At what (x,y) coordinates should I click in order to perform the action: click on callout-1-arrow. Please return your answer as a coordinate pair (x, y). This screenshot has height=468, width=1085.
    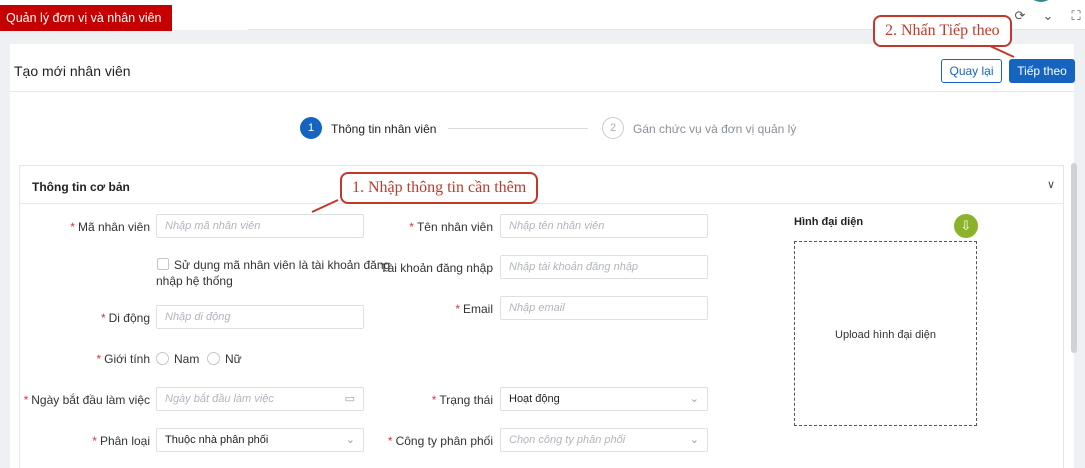
    Looking at the image, I should click on (325, 206).